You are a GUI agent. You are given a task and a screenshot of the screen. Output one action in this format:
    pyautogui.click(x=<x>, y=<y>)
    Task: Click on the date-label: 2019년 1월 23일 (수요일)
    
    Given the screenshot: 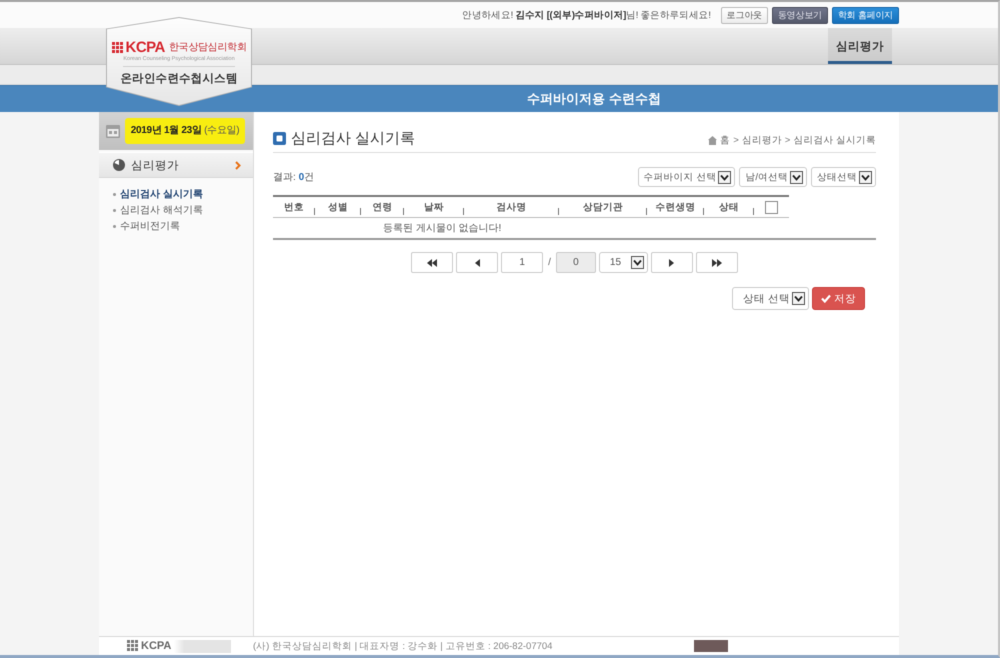 What is the action you would take?
    pyautogui.click(x=185, y=131)
    